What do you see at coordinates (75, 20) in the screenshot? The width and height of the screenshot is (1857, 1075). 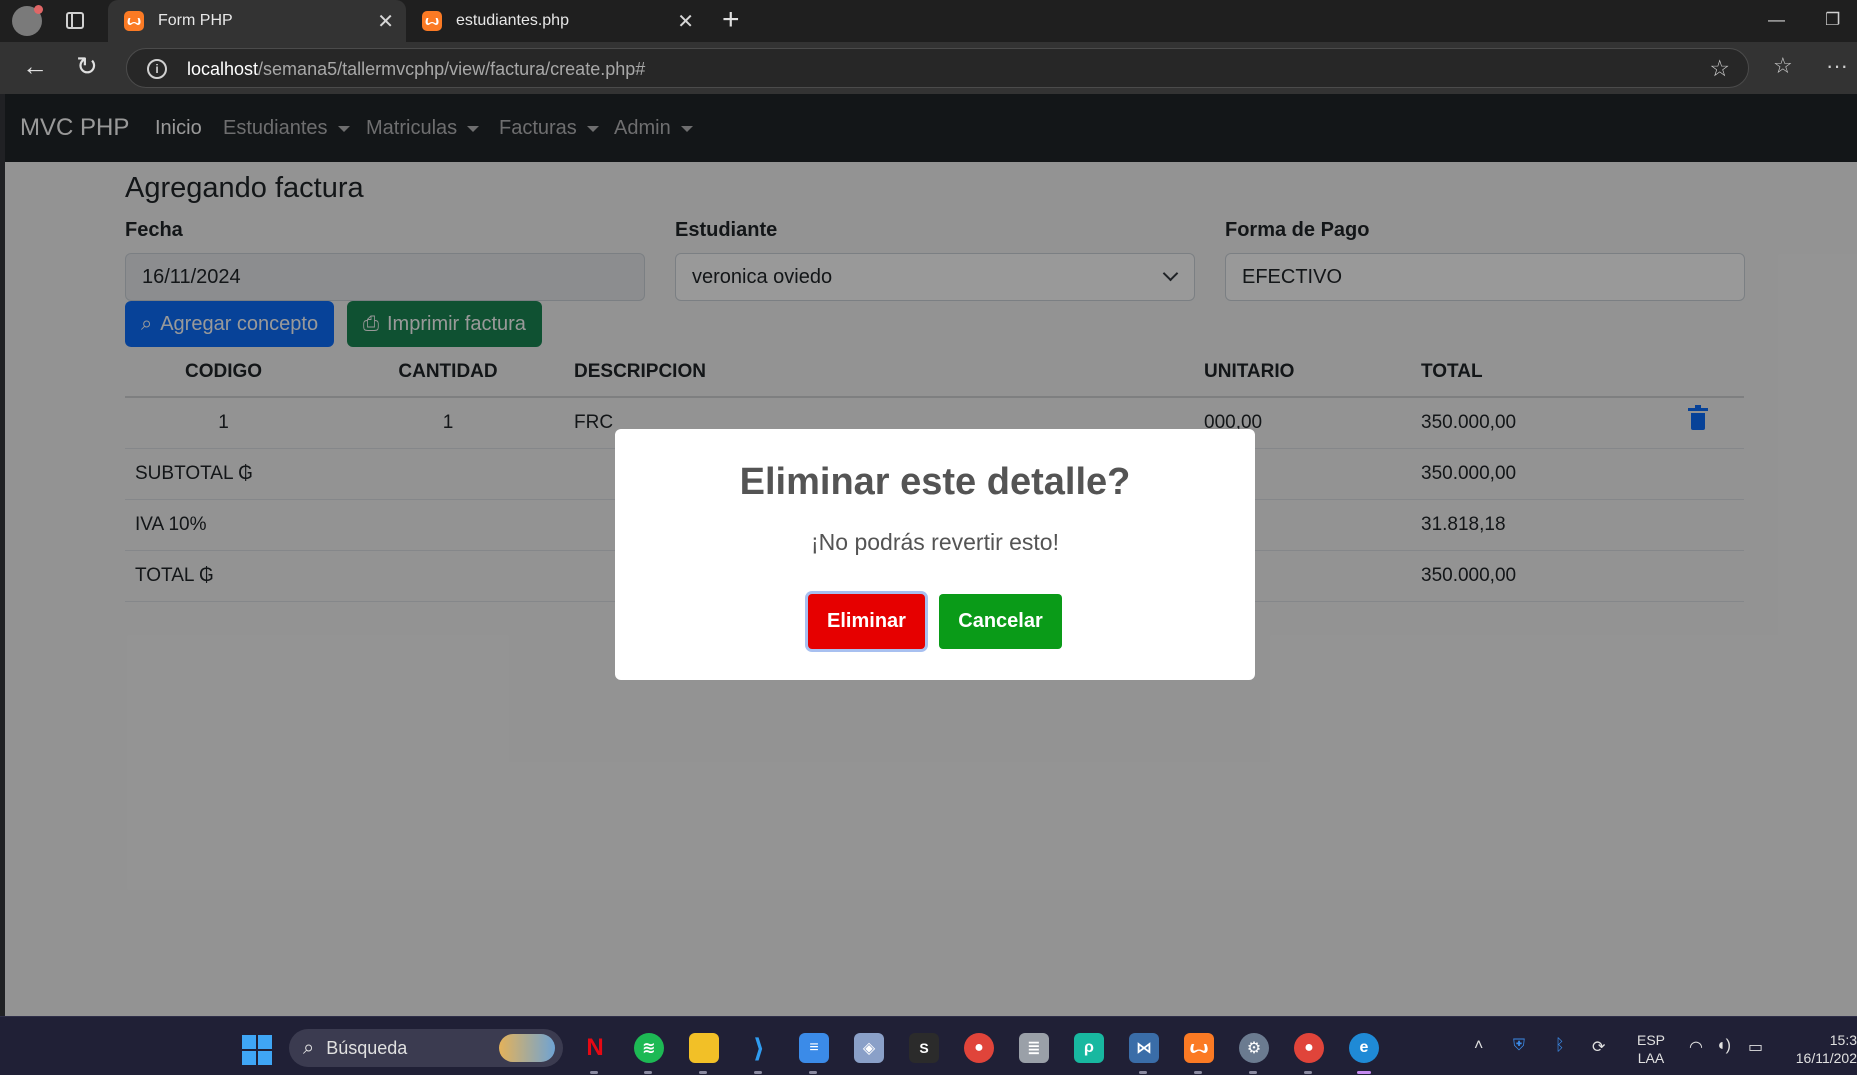 I see `tab-actions-icon` at bounding box center [75, 20].